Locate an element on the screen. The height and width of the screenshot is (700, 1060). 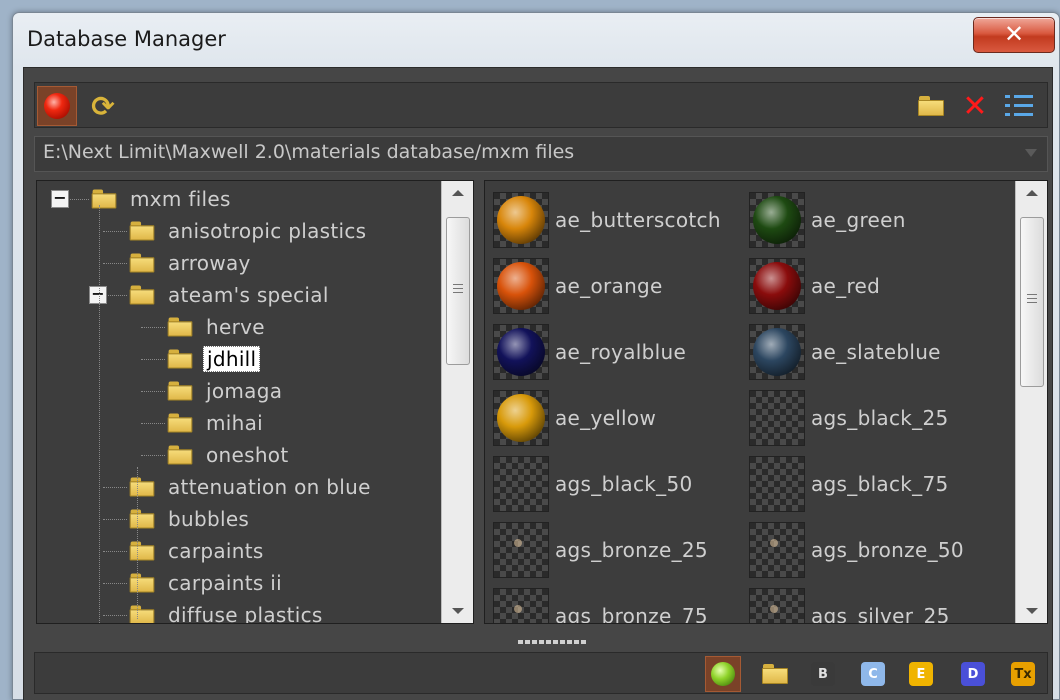
tree-item: jomaga is located at coordinates (226, 391).